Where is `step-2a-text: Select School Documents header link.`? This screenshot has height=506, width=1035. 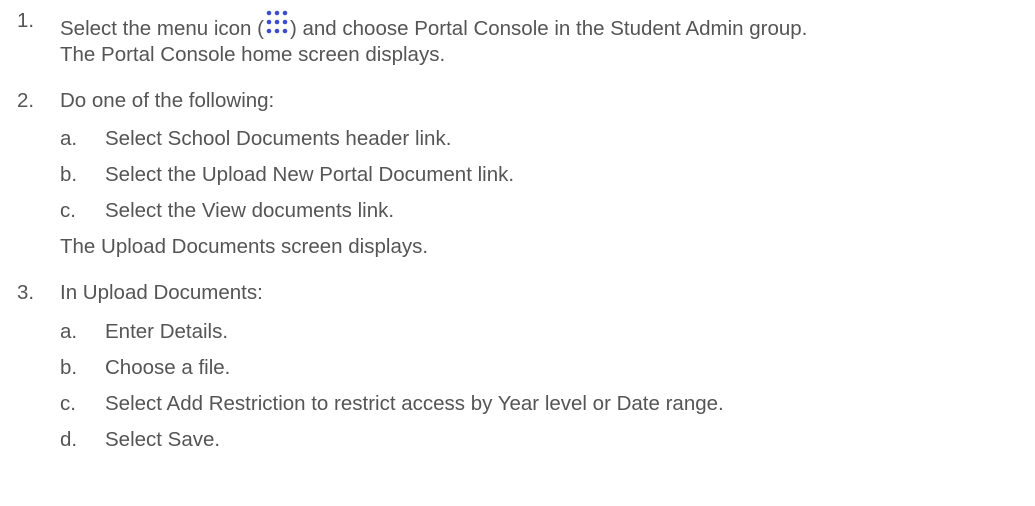
step-2a-text: Select School Documents header link. is located at coordinates (278, 138).